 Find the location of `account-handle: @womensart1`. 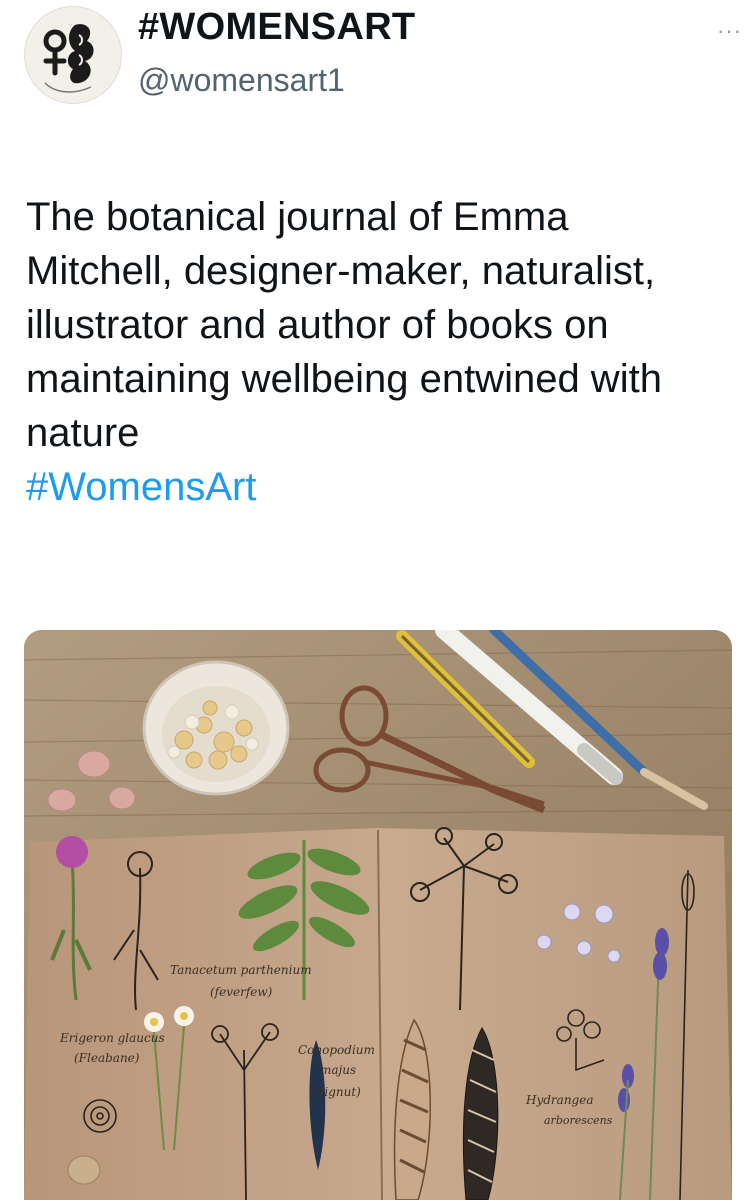

account-handle: @womensart1 is located at coordinates (241, 80).